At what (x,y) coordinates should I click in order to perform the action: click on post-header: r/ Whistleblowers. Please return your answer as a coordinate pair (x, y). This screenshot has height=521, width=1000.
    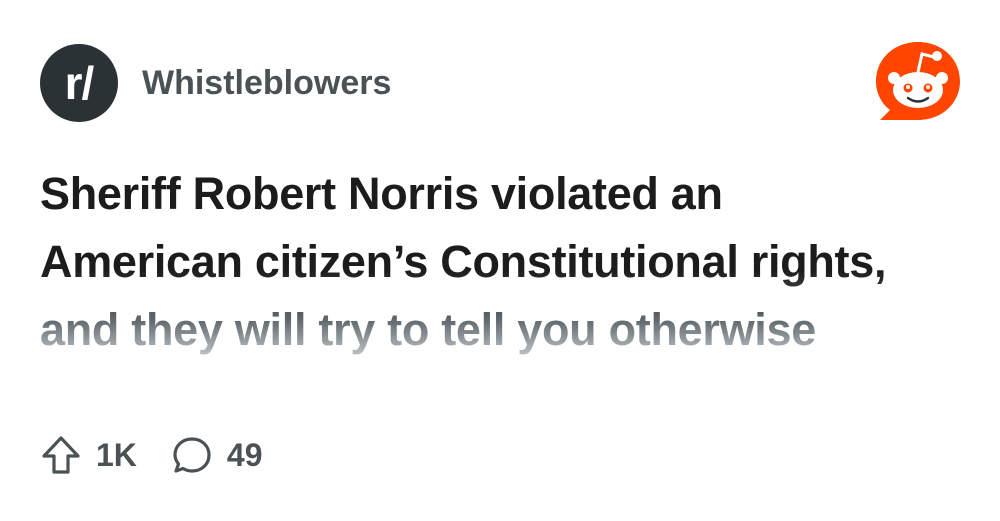
    Looking at the image, I should click on (215, 83).